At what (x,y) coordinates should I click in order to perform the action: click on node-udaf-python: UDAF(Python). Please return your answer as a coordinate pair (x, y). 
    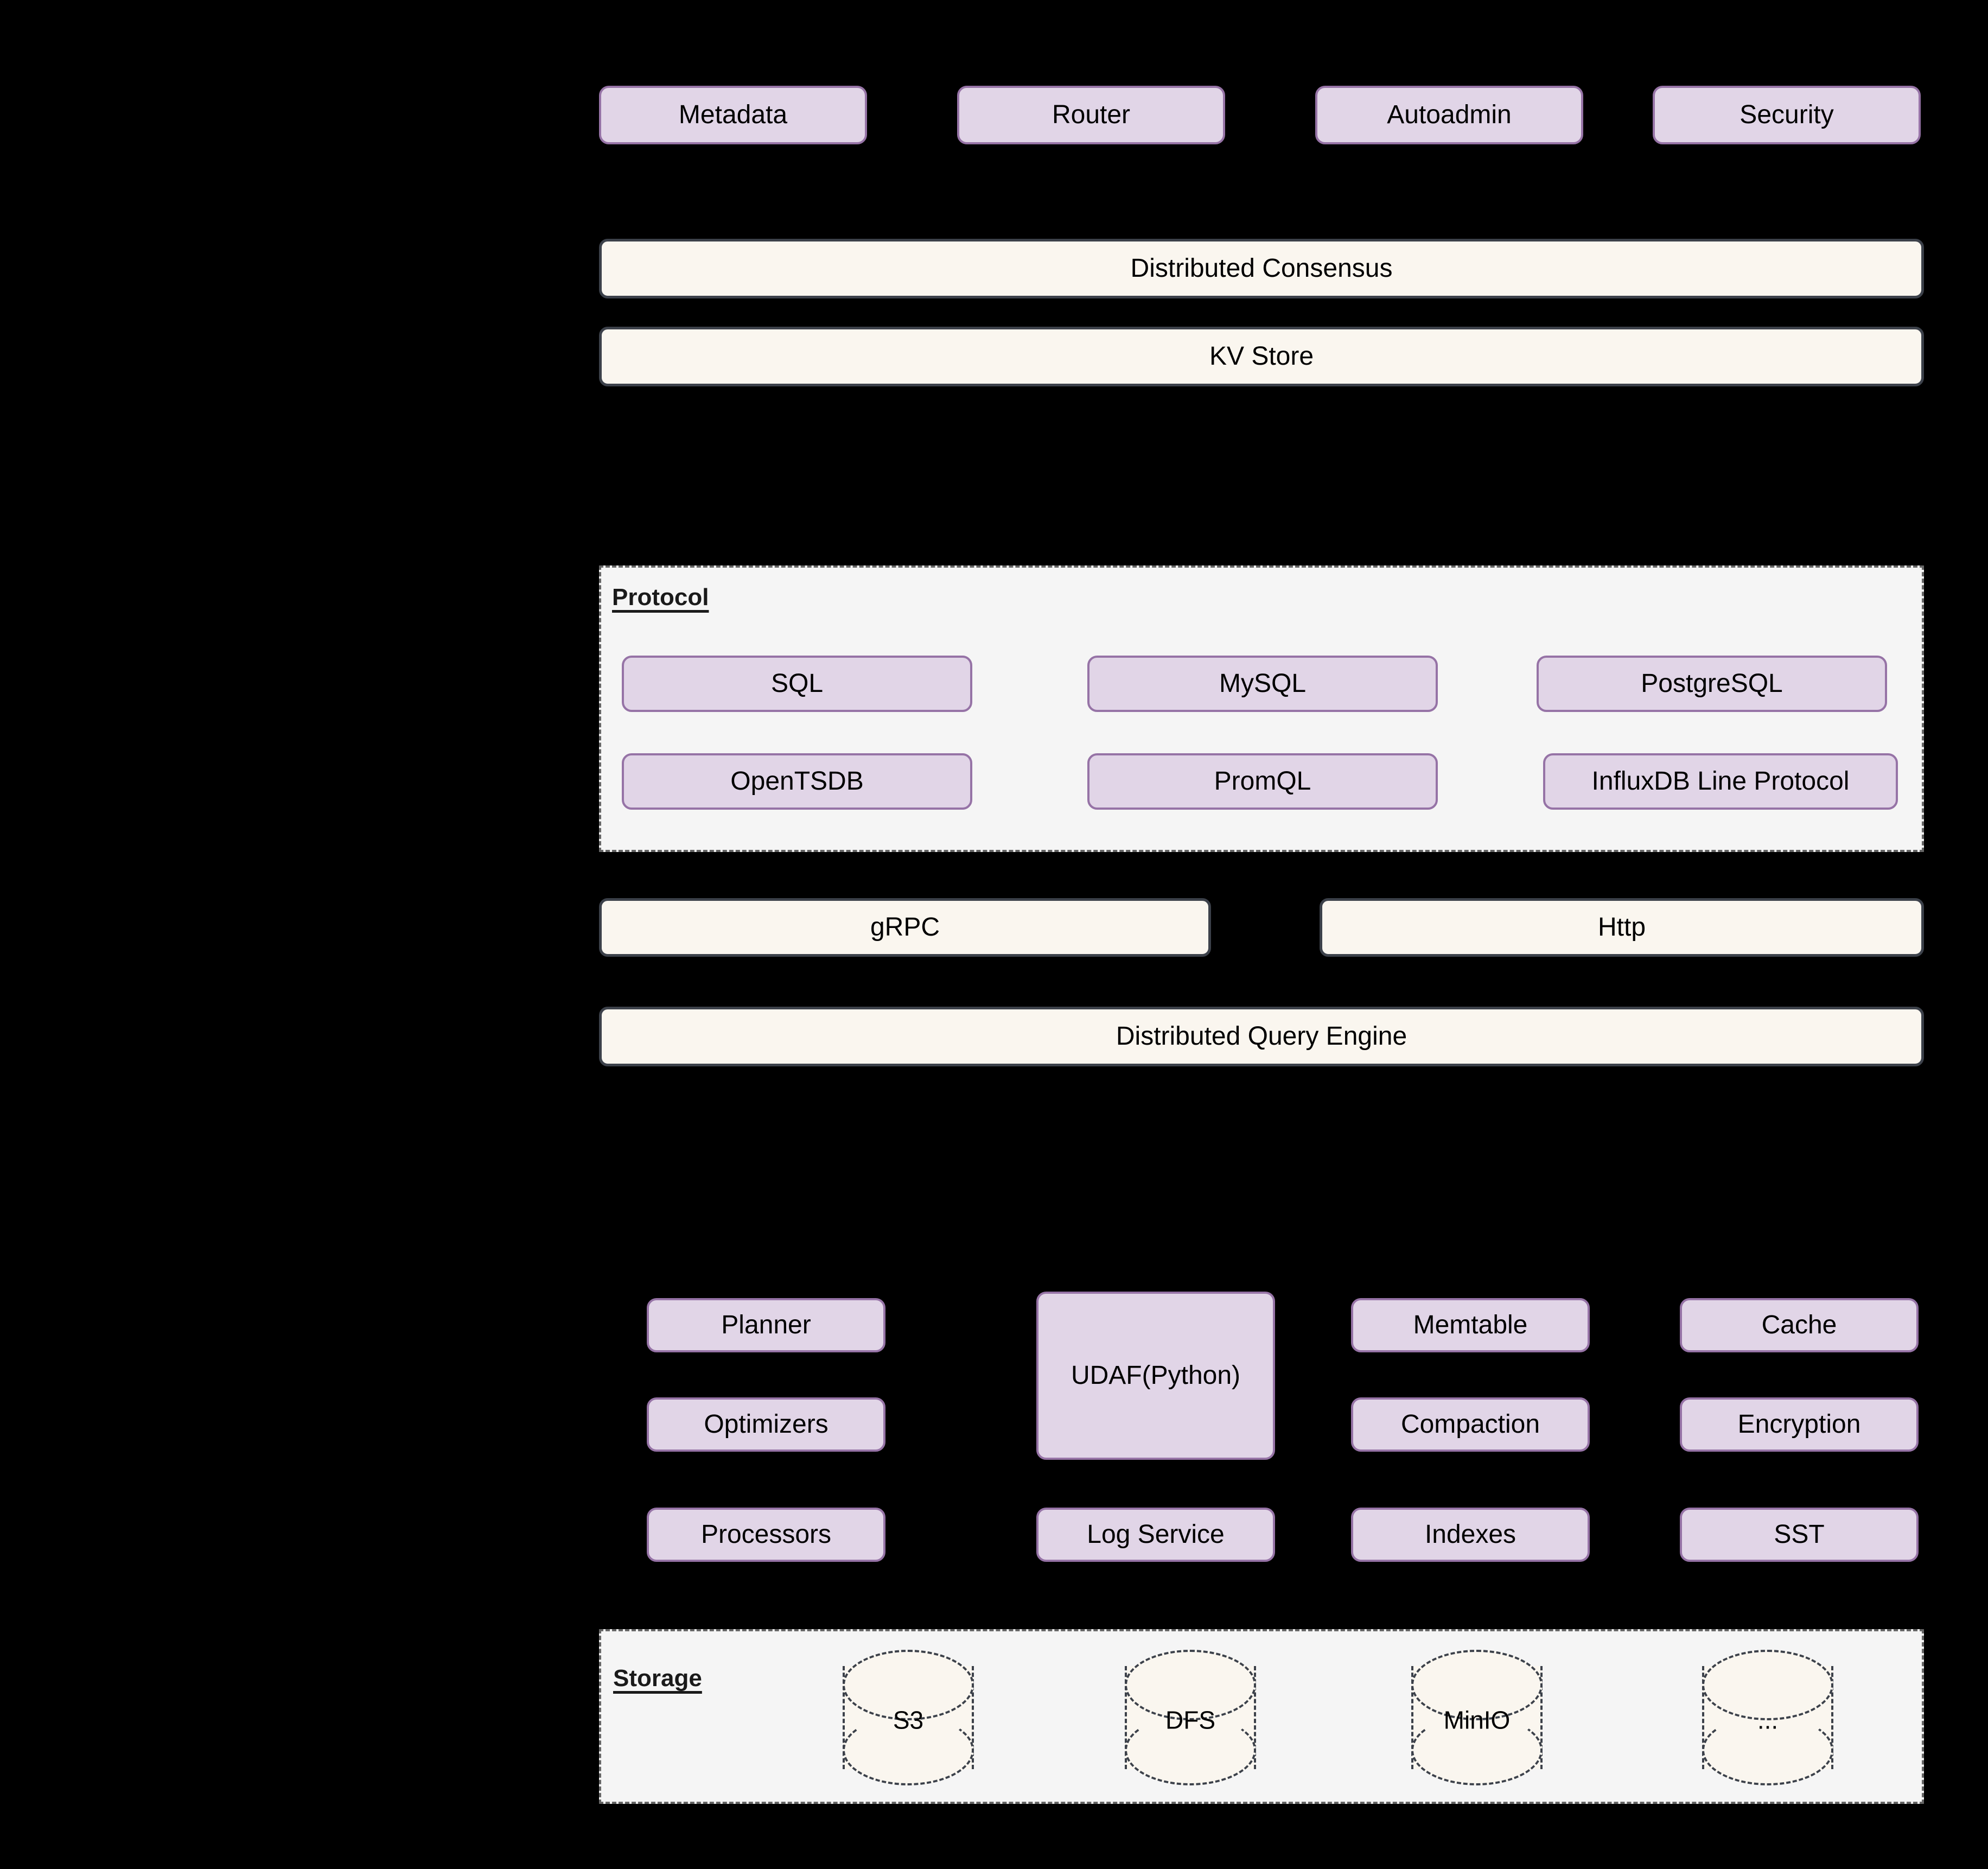
    Looking at the image, I should click on (1155, 1376).